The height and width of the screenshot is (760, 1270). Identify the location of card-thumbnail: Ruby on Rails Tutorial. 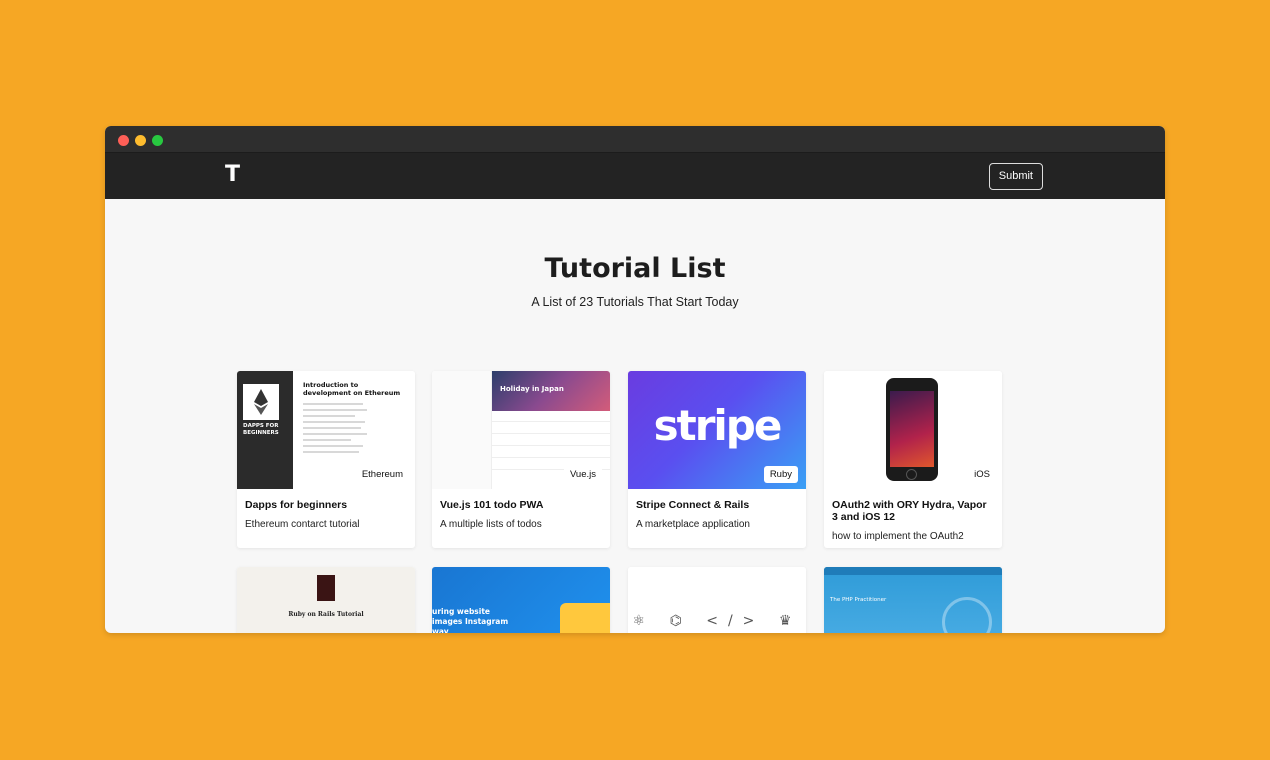
(326, 600).